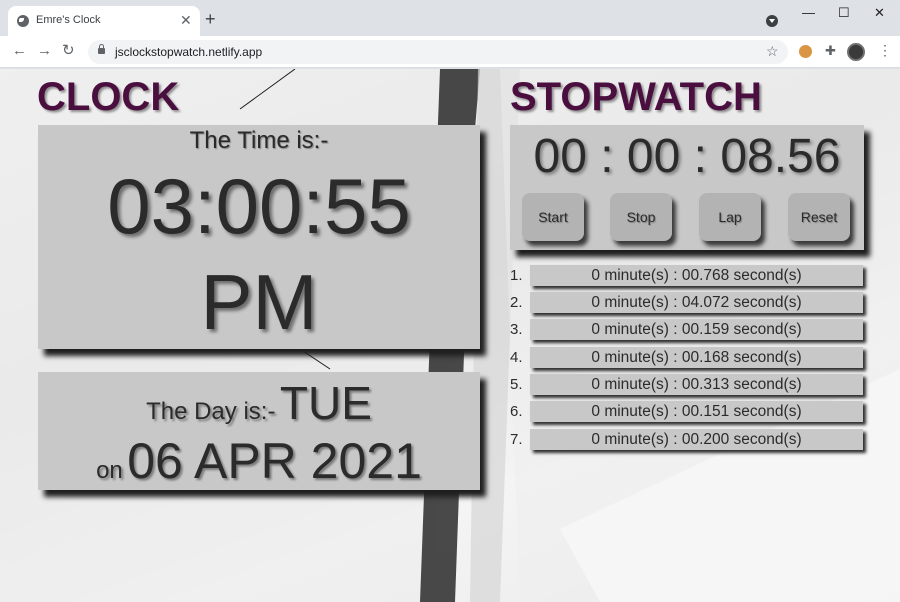  What do you see at coordinates (830, 51) in the screenshot?
I see `extensions-puzzle-icon: ✚` at bounding box center [830, 51].